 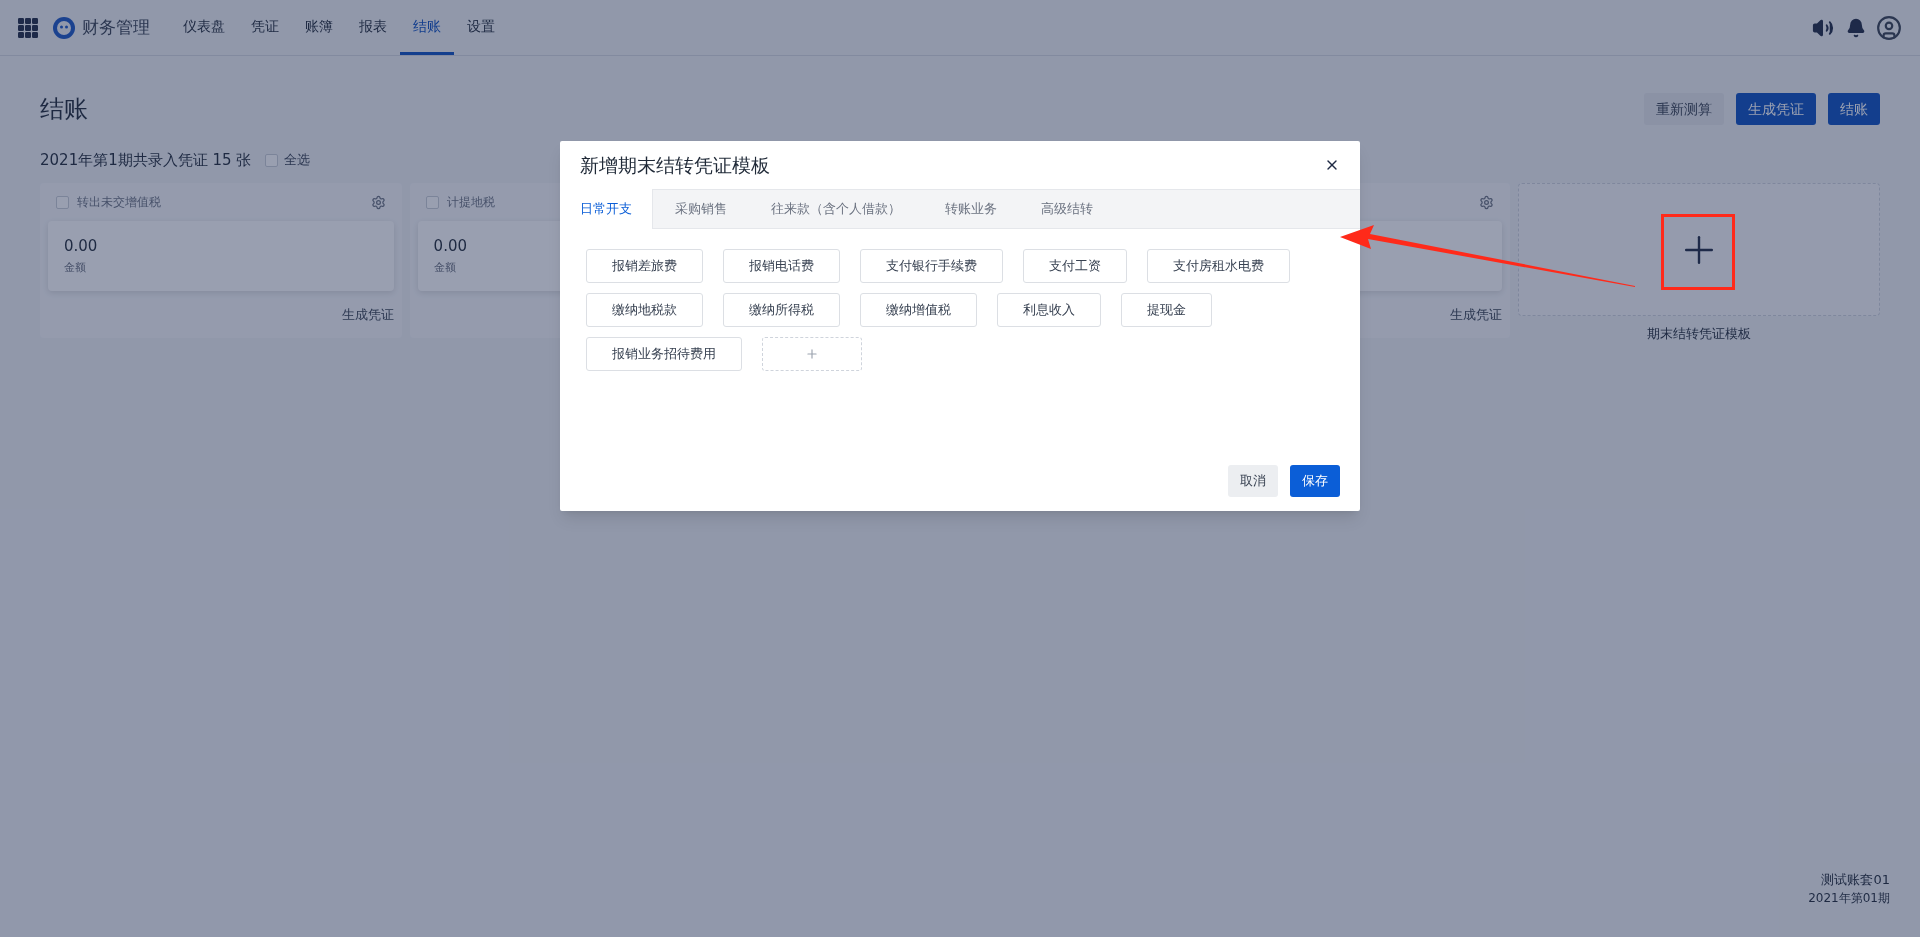 I want to click on template-button: 支付工资, so click(x=1075, y=266).